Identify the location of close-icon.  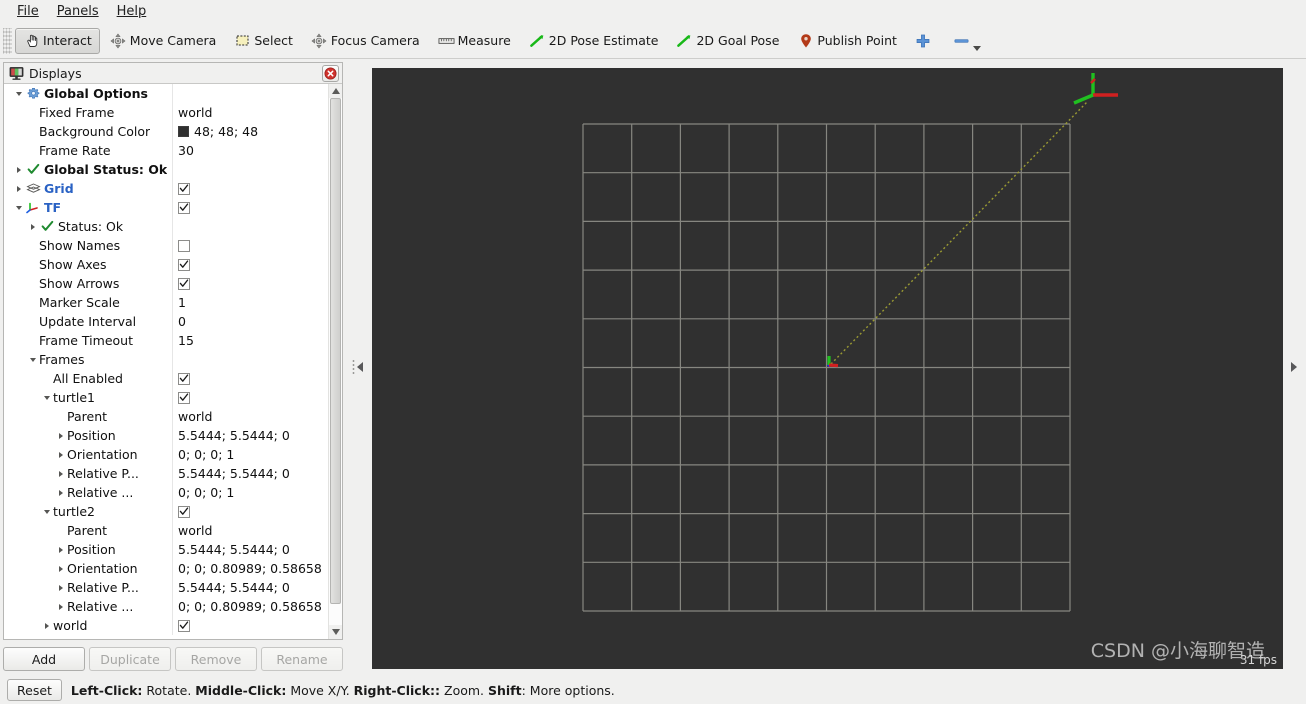
(330, 73).